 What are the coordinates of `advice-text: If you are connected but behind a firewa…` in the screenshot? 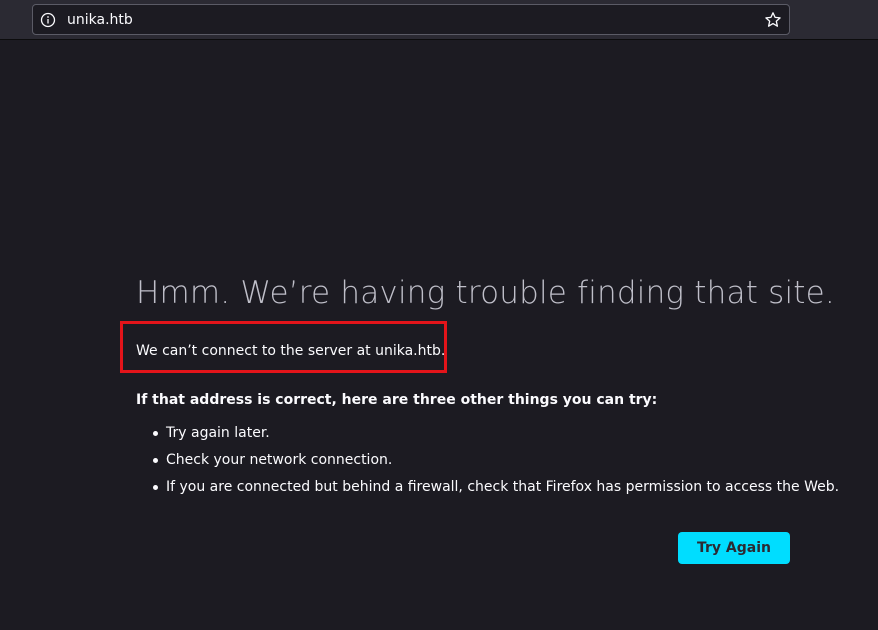 It's located at (503, 487).